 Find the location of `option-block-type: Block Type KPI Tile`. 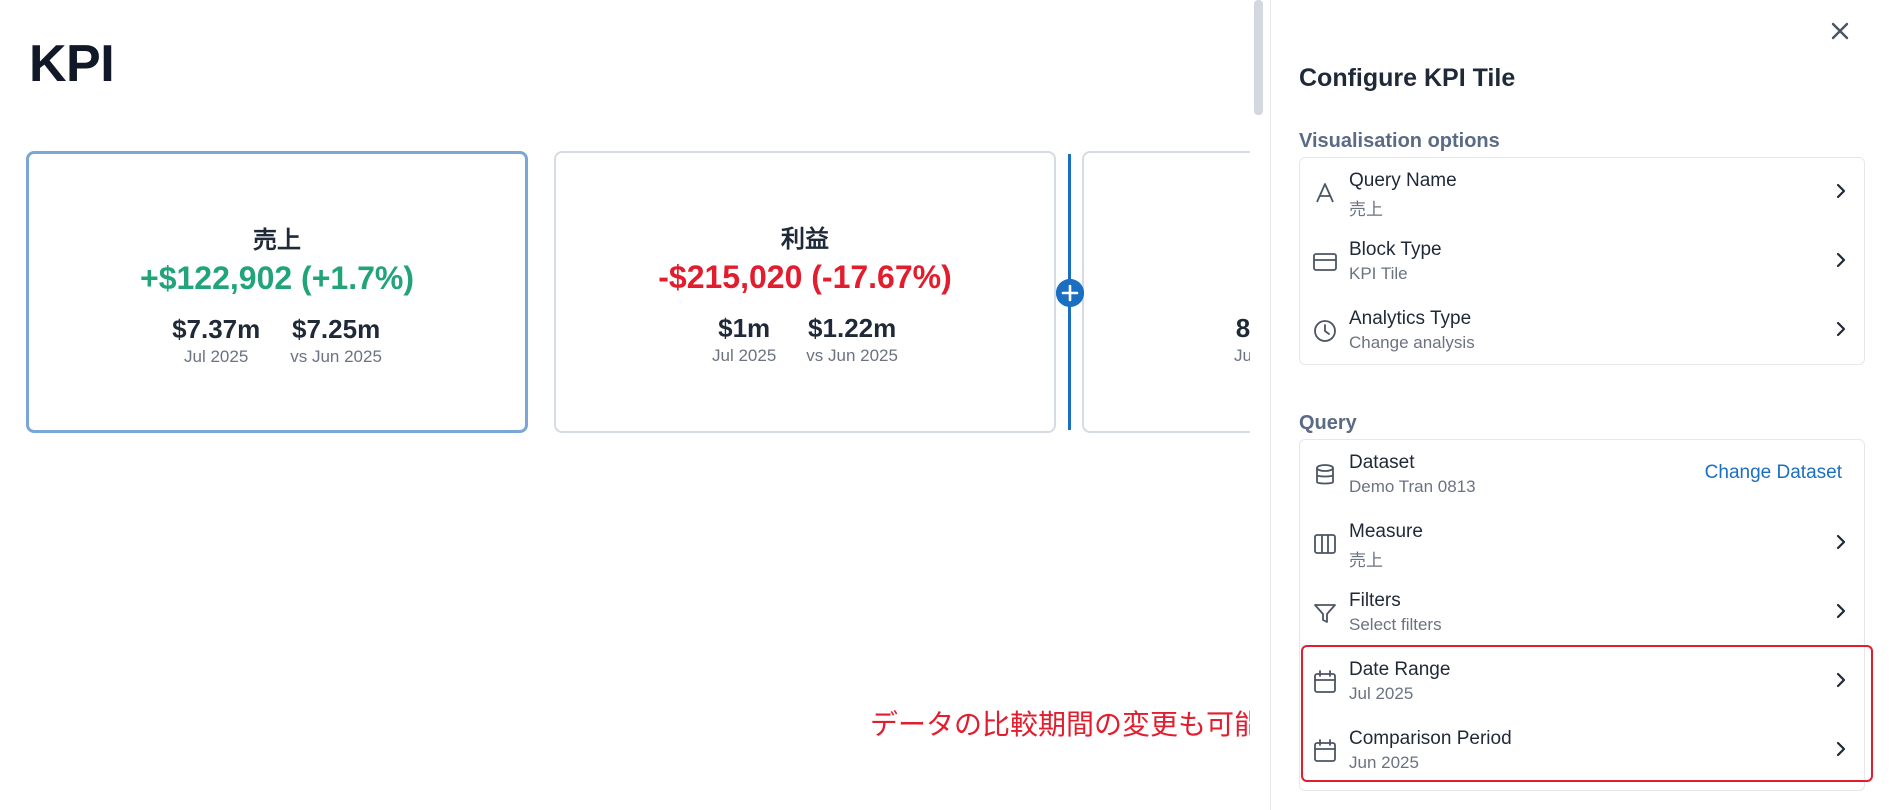

option-block-type: Block Type KPI Tile is located at coordinates (1582, 261).